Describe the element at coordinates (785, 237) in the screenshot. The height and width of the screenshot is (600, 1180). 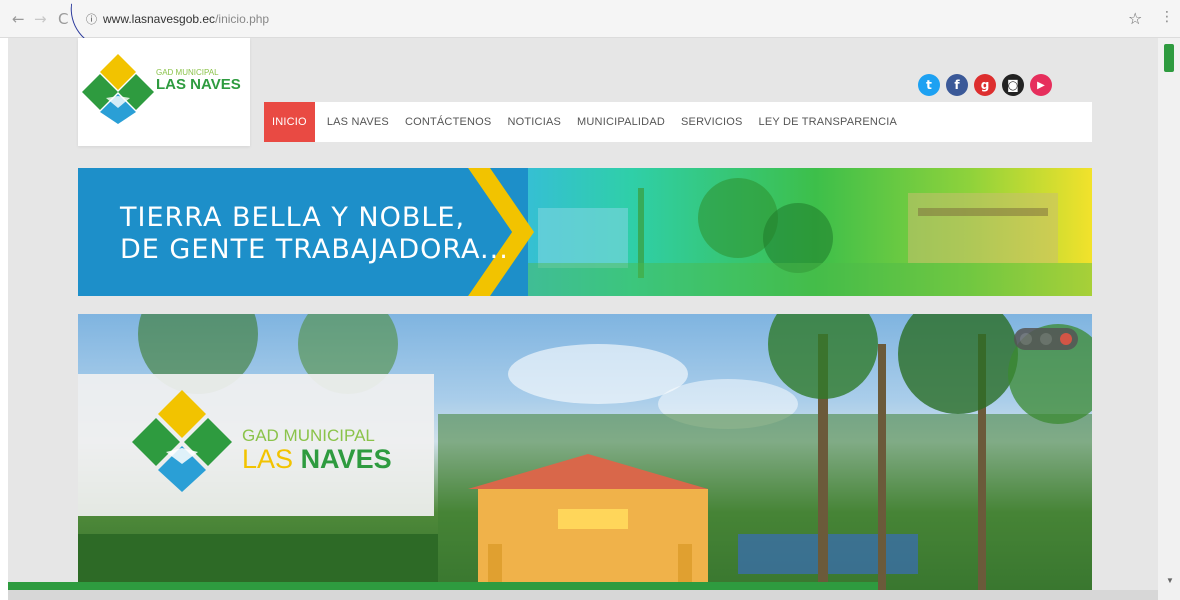
I see `banner-scenery` at that location.